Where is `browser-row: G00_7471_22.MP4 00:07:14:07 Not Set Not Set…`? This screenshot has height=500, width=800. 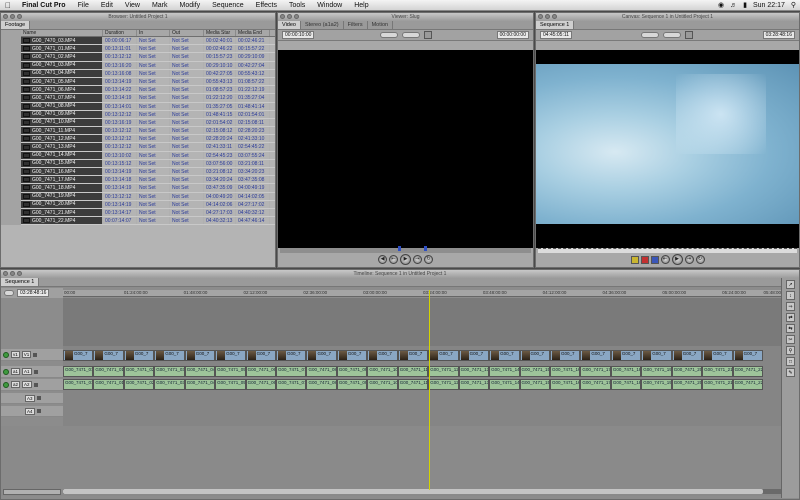
browser-row: G00_7471_22.MP4 00:07:14:07 Not Set Not Set… is located at coordinates (148, 221).